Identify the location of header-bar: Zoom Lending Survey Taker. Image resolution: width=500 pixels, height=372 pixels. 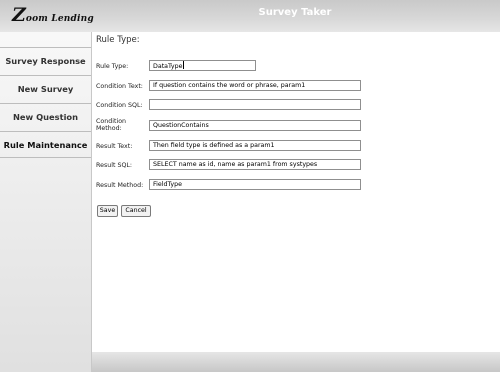
(250, 16).